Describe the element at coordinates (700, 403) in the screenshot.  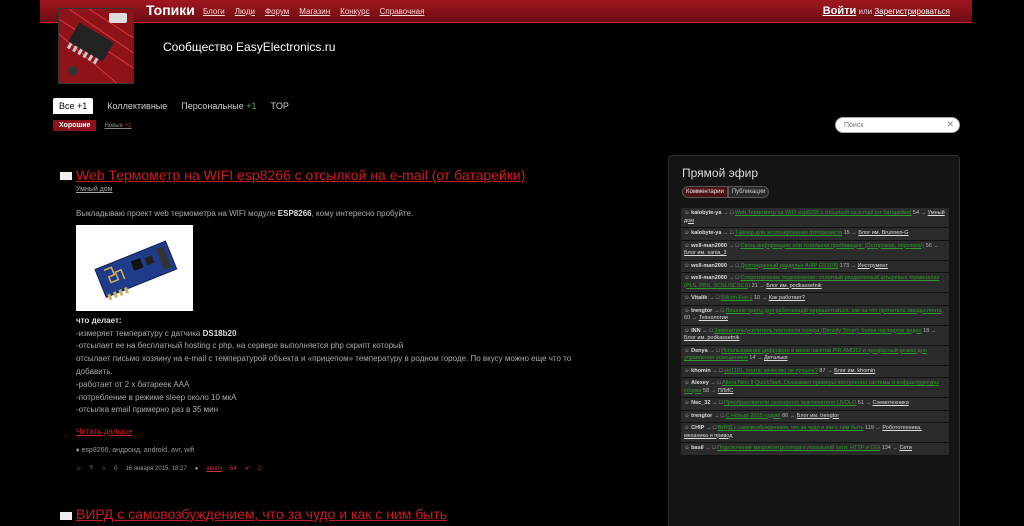
I see `feed-user: Nec_32` at that location.